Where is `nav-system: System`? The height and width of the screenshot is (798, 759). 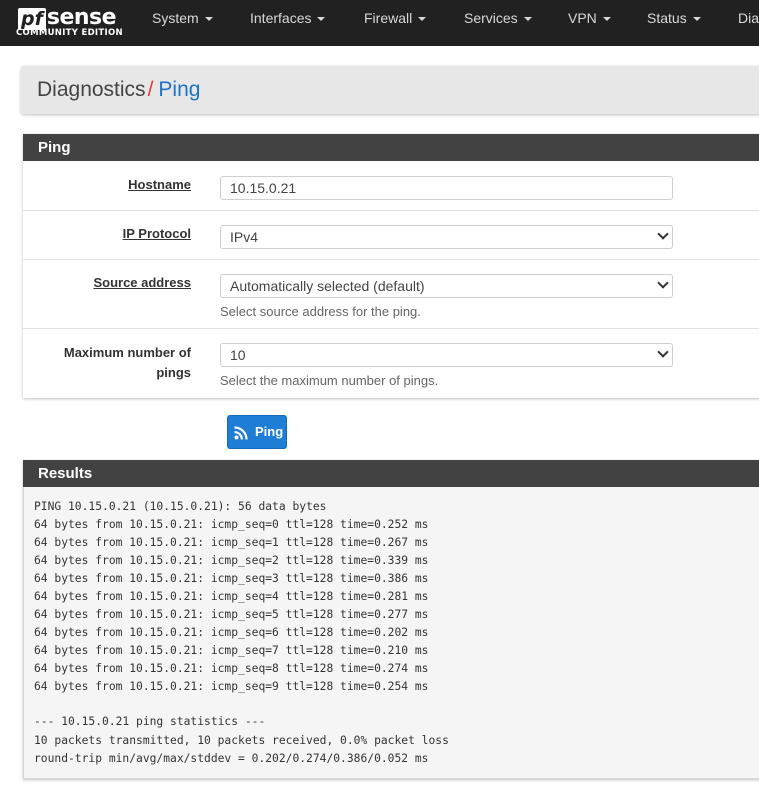 nav-system: System is located at coordinates (182, 23).